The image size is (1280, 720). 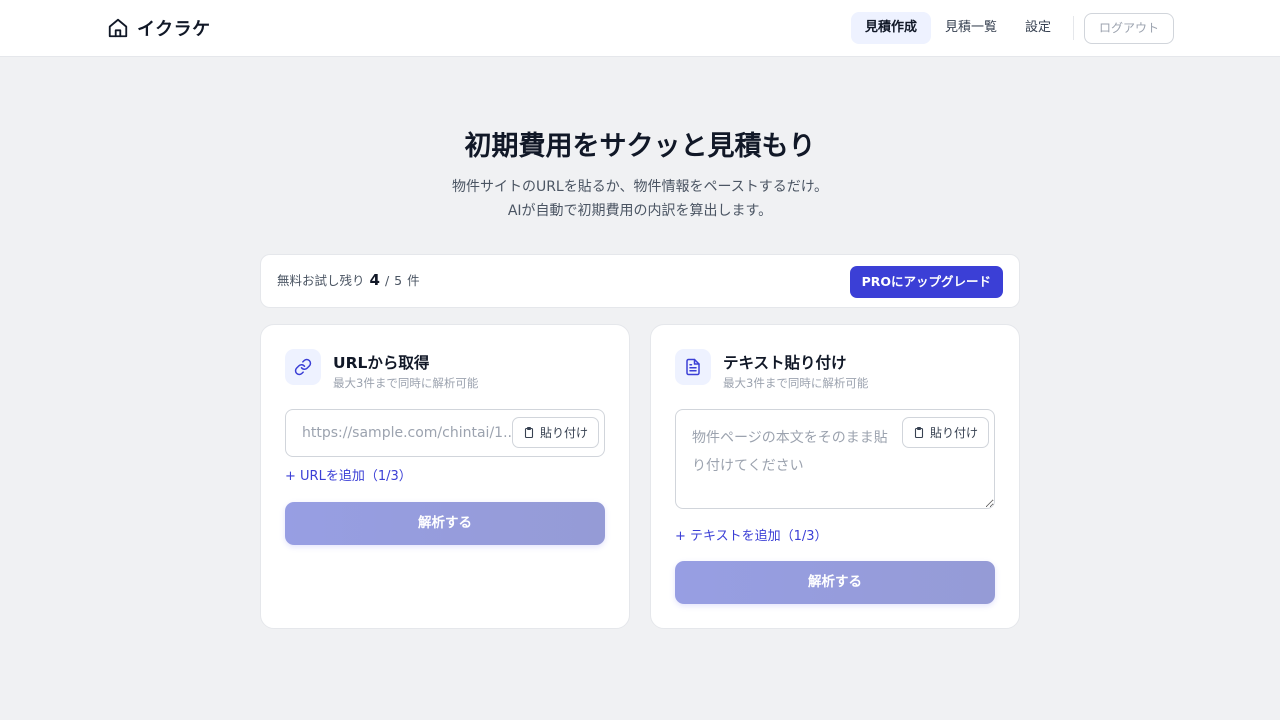 I want to click on nav-divider, so click(x=1073, y=28).